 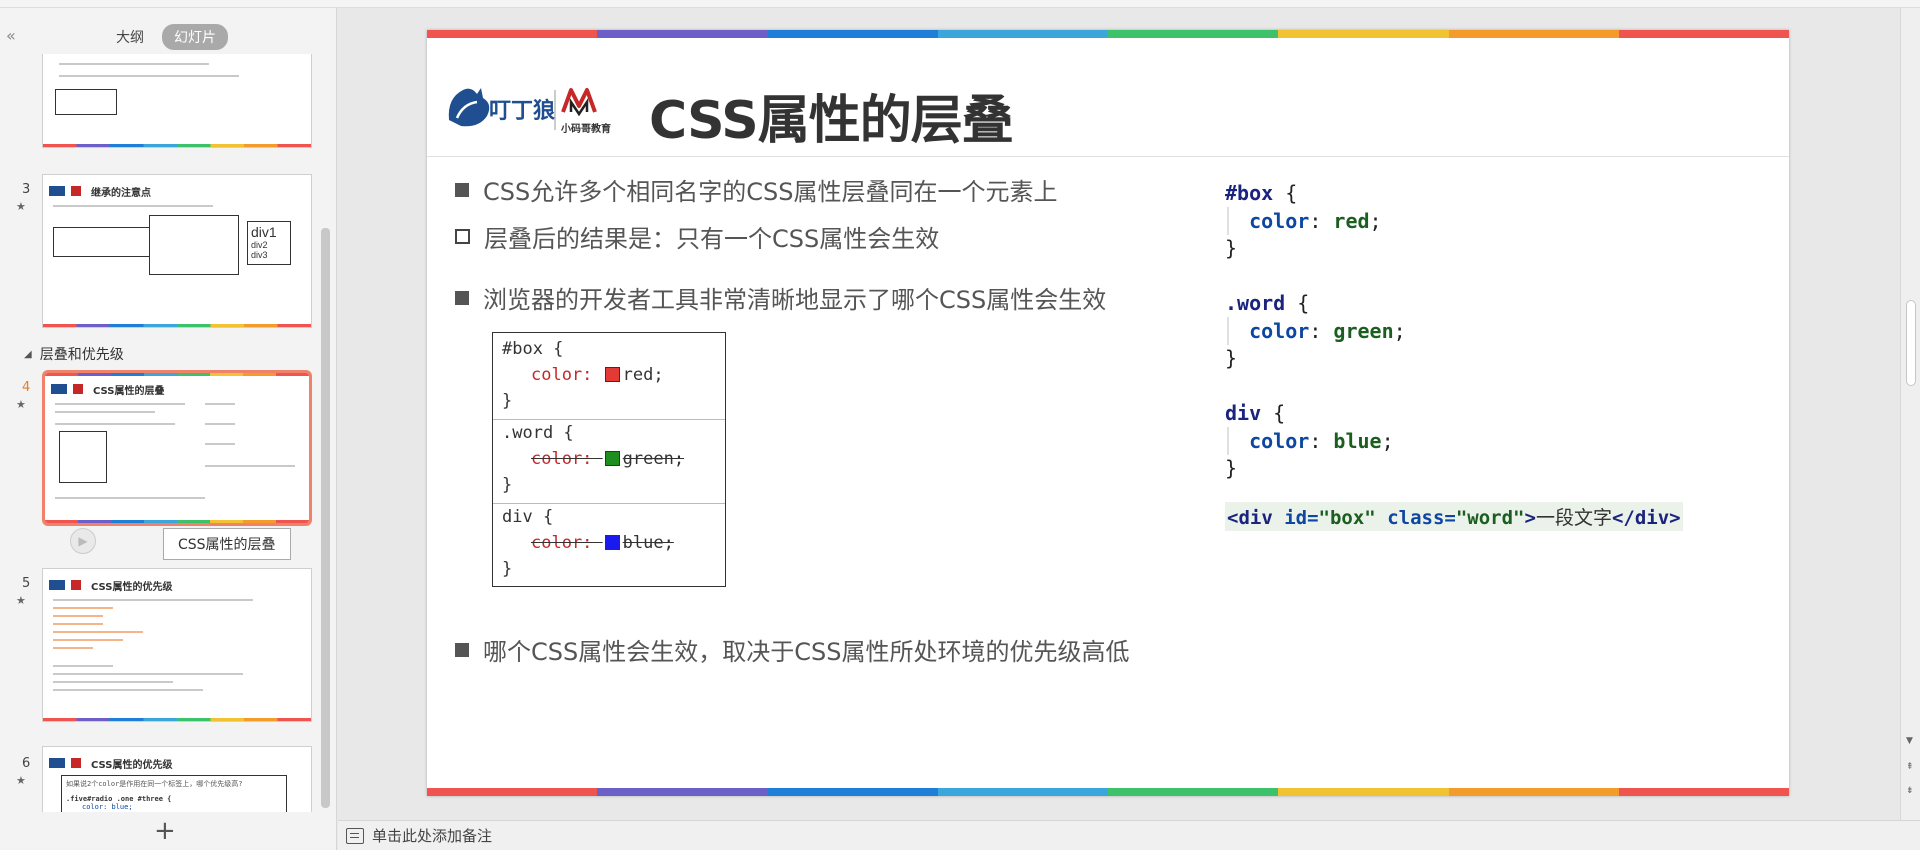 What do you see at coordinates (1108, 792) in the screenshot?
I see `rainbow-bar-bottom` at bounding box center [1108, 792].